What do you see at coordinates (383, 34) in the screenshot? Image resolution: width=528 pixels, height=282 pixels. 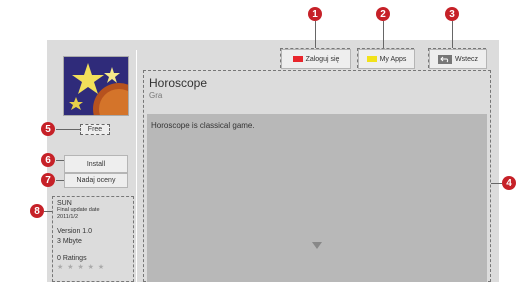 I see `callout-2-line` at bounding box center [383, 34].